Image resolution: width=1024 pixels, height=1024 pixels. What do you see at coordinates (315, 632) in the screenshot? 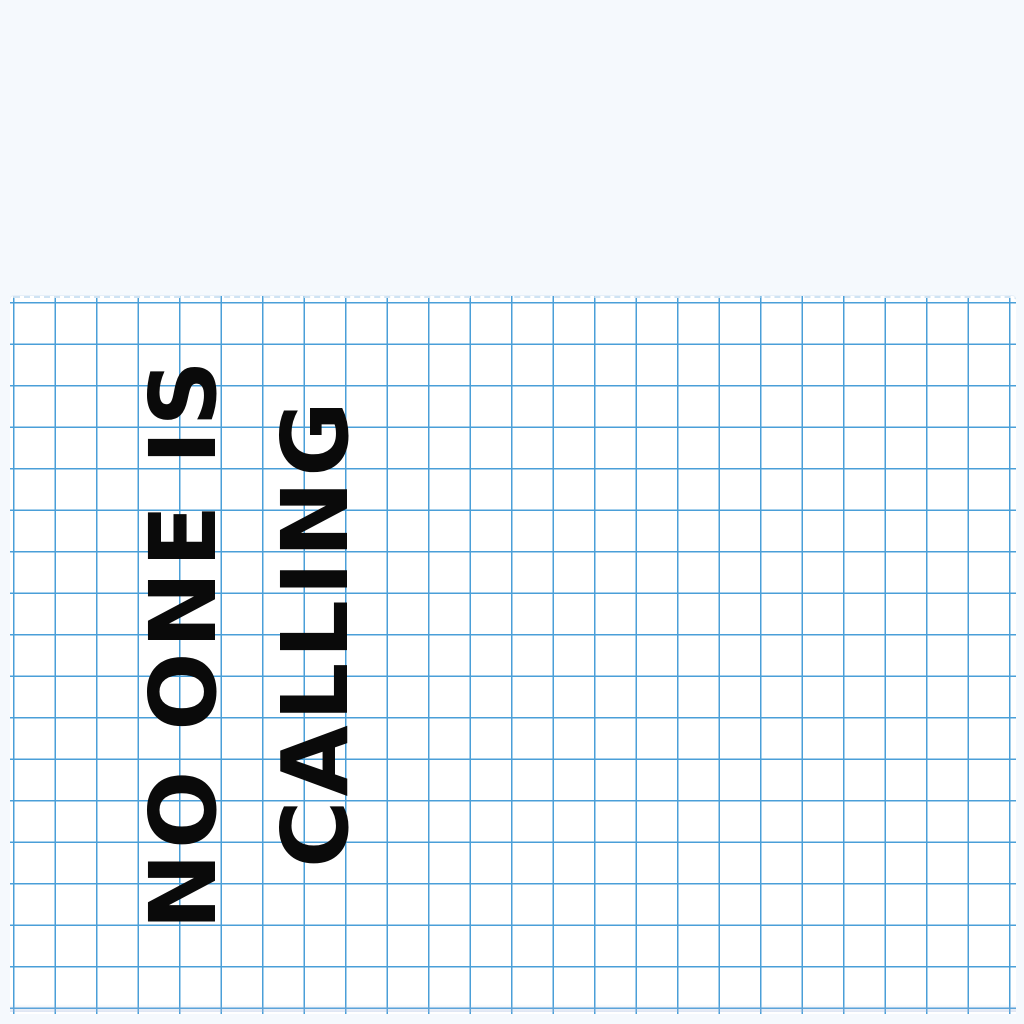
I see `handwritten-line-2: CALLING` at bounding box center [315, 632].